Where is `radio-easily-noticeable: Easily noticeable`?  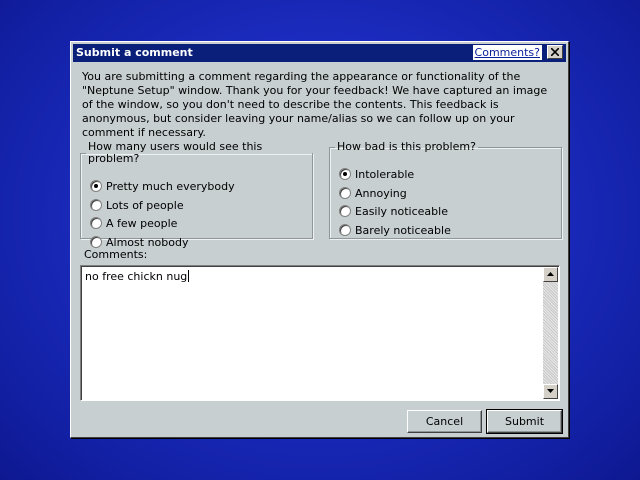 radio-easily-noticeable: Easily noticeable is located at coordinates (393, 211).